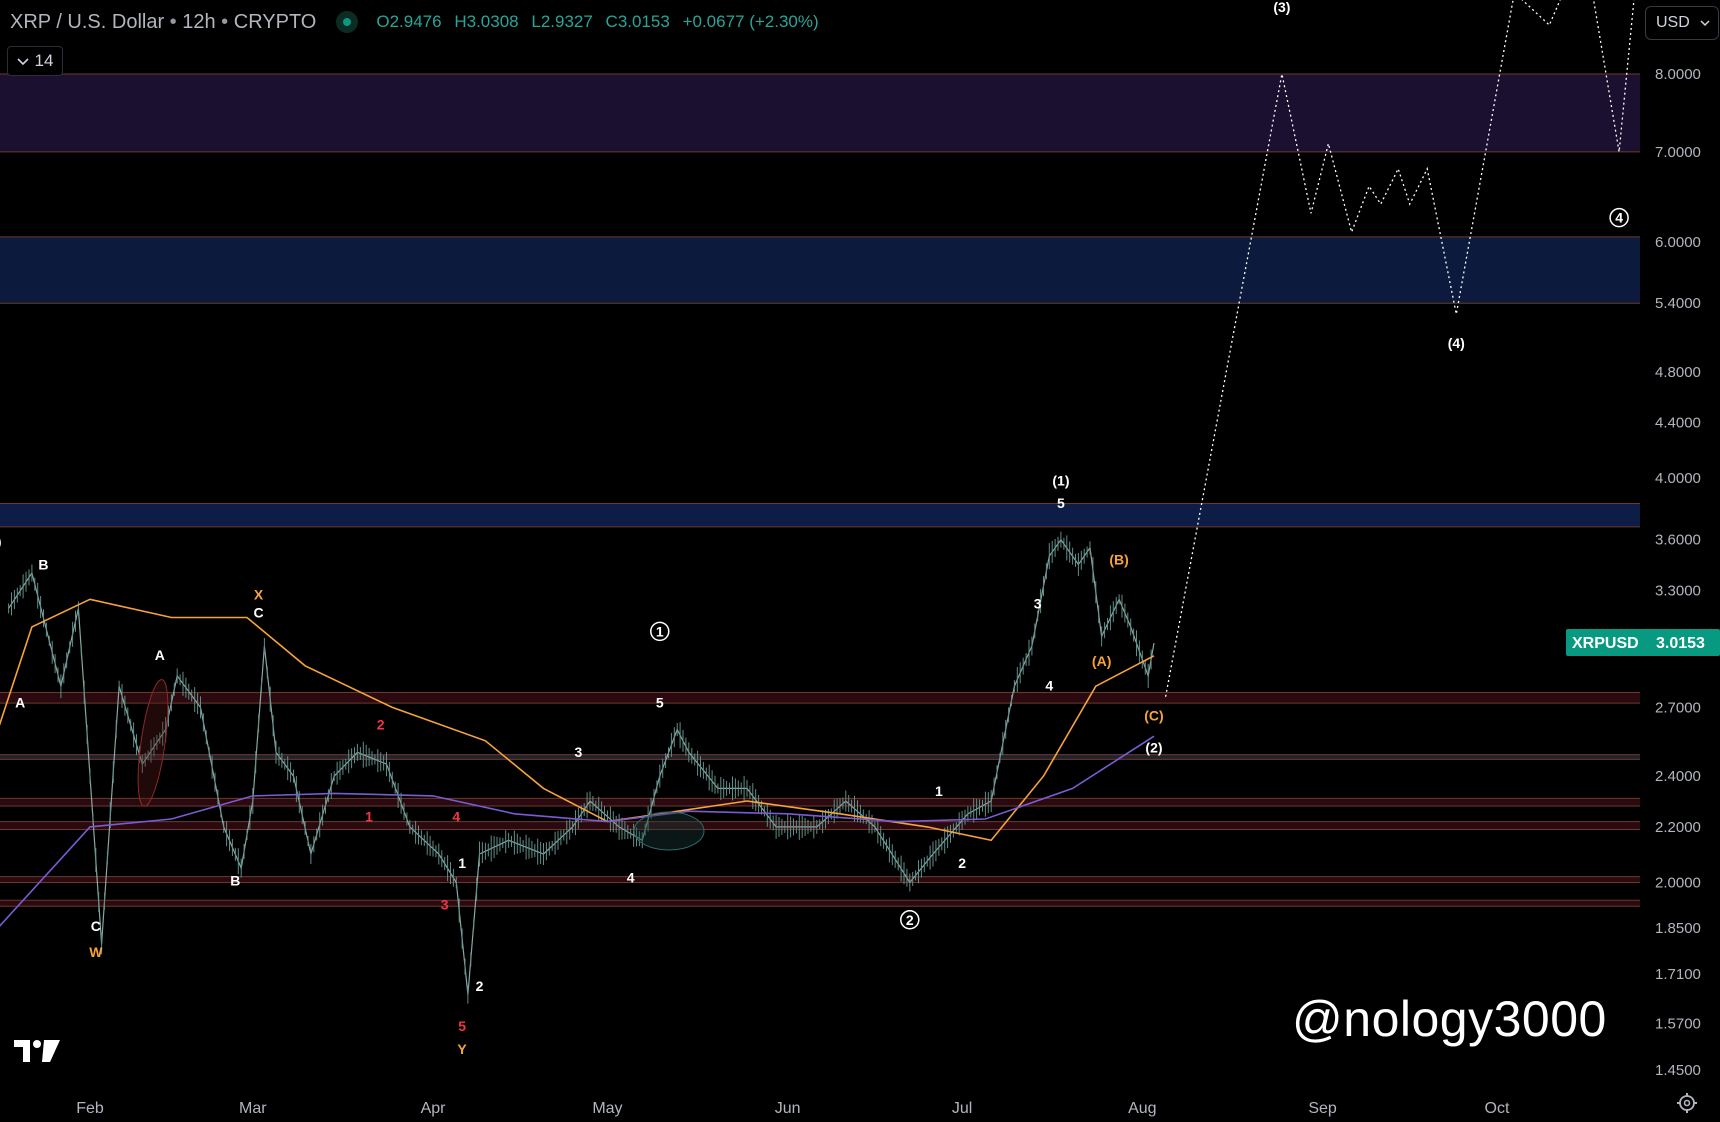  What do you see at coordinates (253, 1108) in the screenshot?
I see `time-tick-label: Mar` at bounding box center [253, 1108].